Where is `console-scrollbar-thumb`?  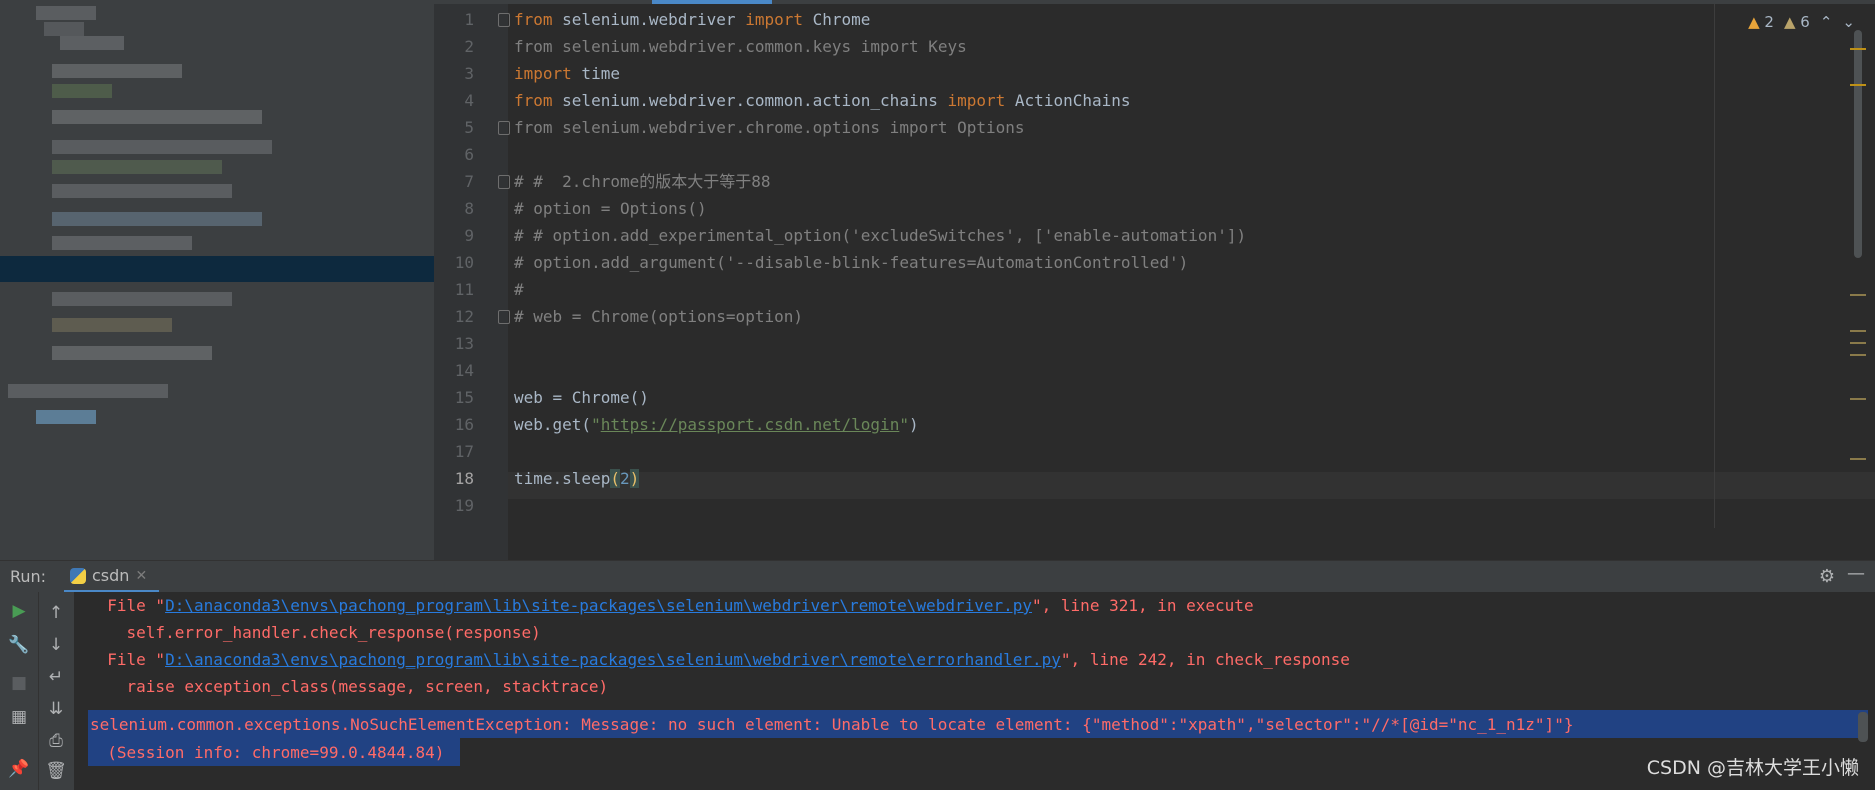 console-scrollbar-thumb is located at coordinates (1863, 727).